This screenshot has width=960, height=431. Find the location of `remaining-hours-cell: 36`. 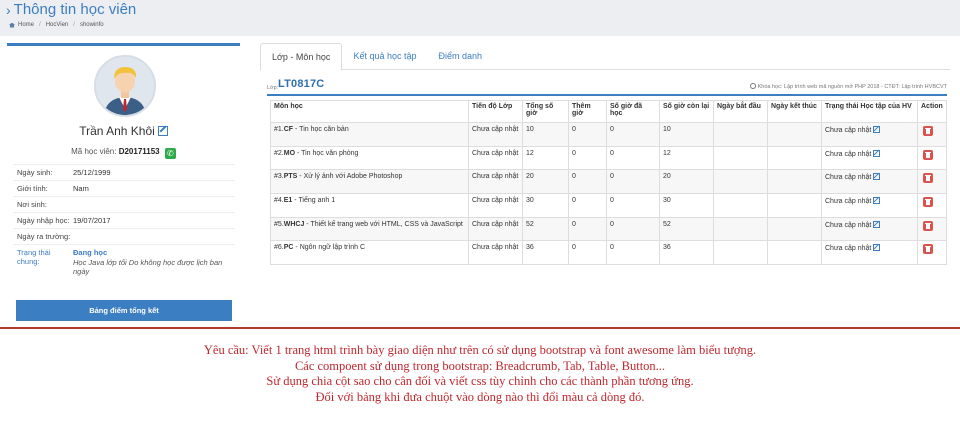

remaining-hours-cell: 36 is located at coordinates (686, 253).